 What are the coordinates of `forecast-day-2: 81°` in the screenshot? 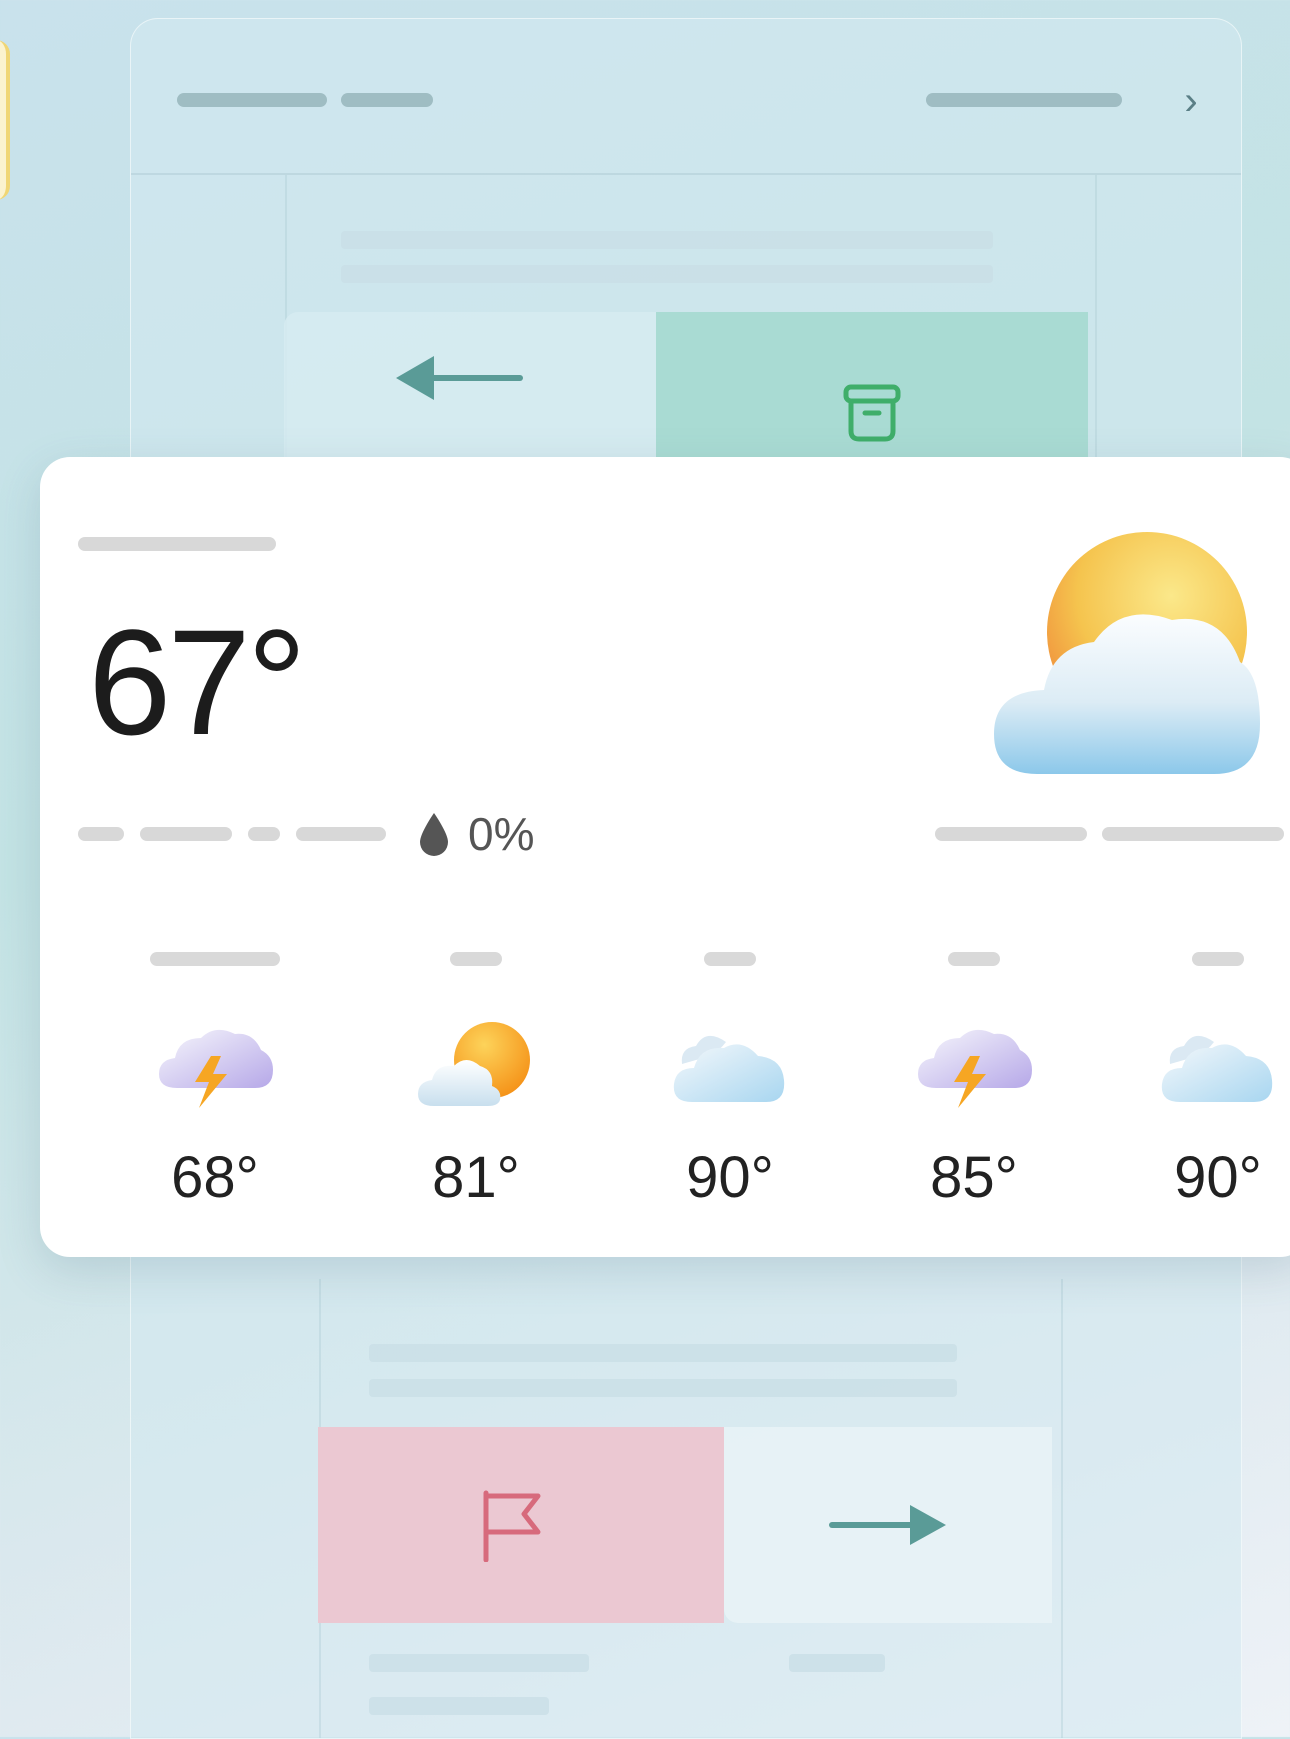 It's located at (476, 1080).